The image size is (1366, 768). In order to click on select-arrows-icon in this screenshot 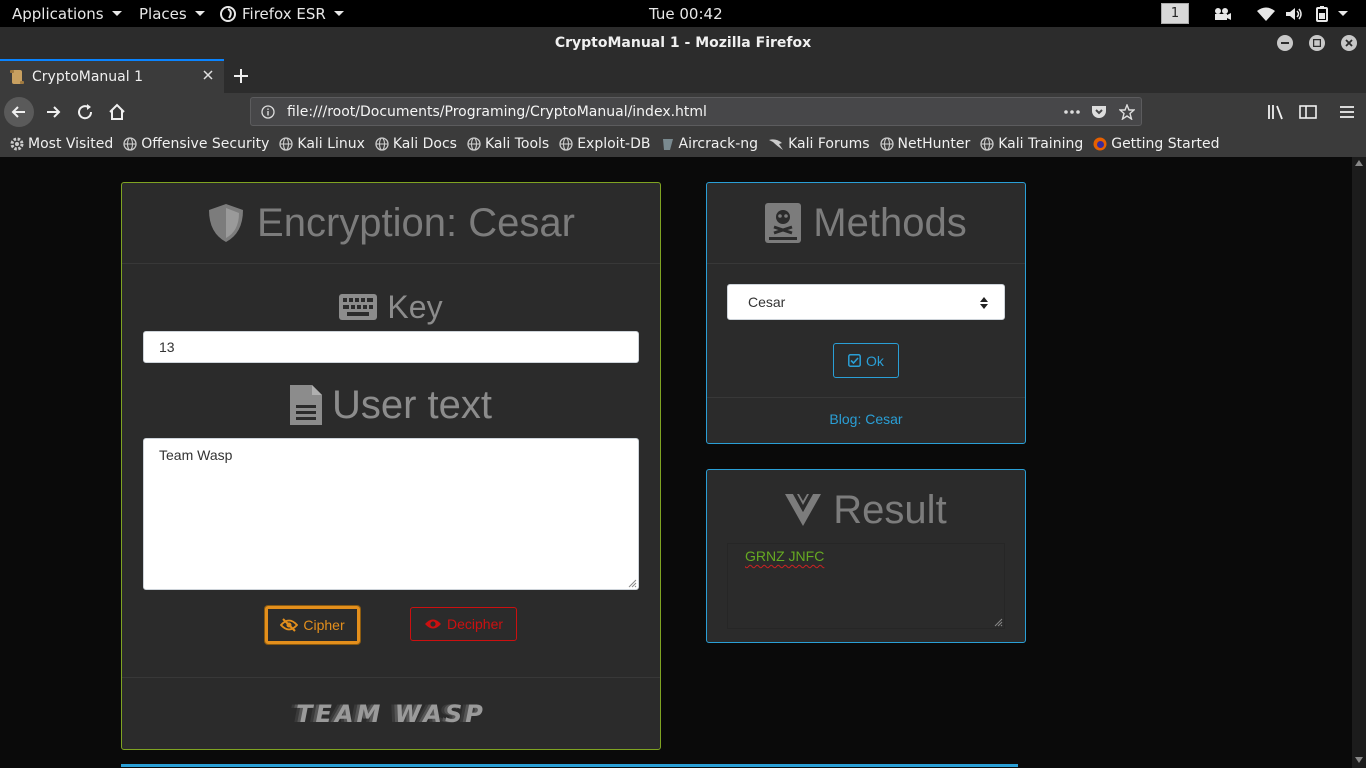, I will do `click(984, 303)`.